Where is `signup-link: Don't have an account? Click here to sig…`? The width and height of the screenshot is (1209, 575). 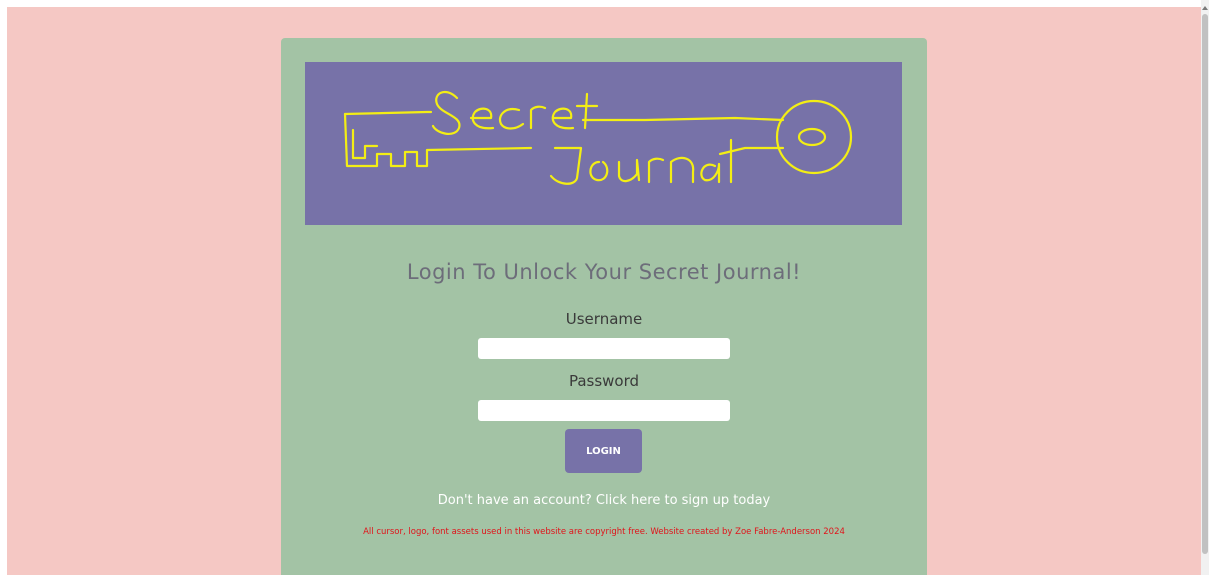 signup-link: Don't have an account? Click here to sig… is located at coordinates (604, 500).